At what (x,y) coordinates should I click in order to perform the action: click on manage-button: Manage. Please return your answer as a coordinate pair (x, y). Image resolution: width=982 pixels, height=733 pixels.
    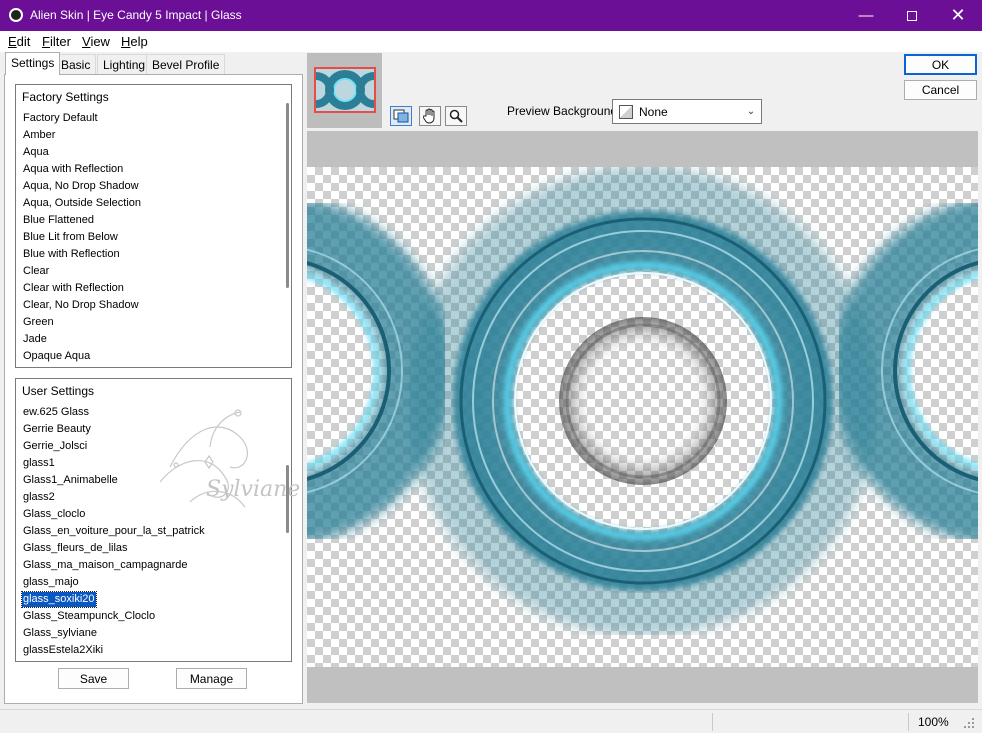
    Looking at the image, I should click on (211, 678).